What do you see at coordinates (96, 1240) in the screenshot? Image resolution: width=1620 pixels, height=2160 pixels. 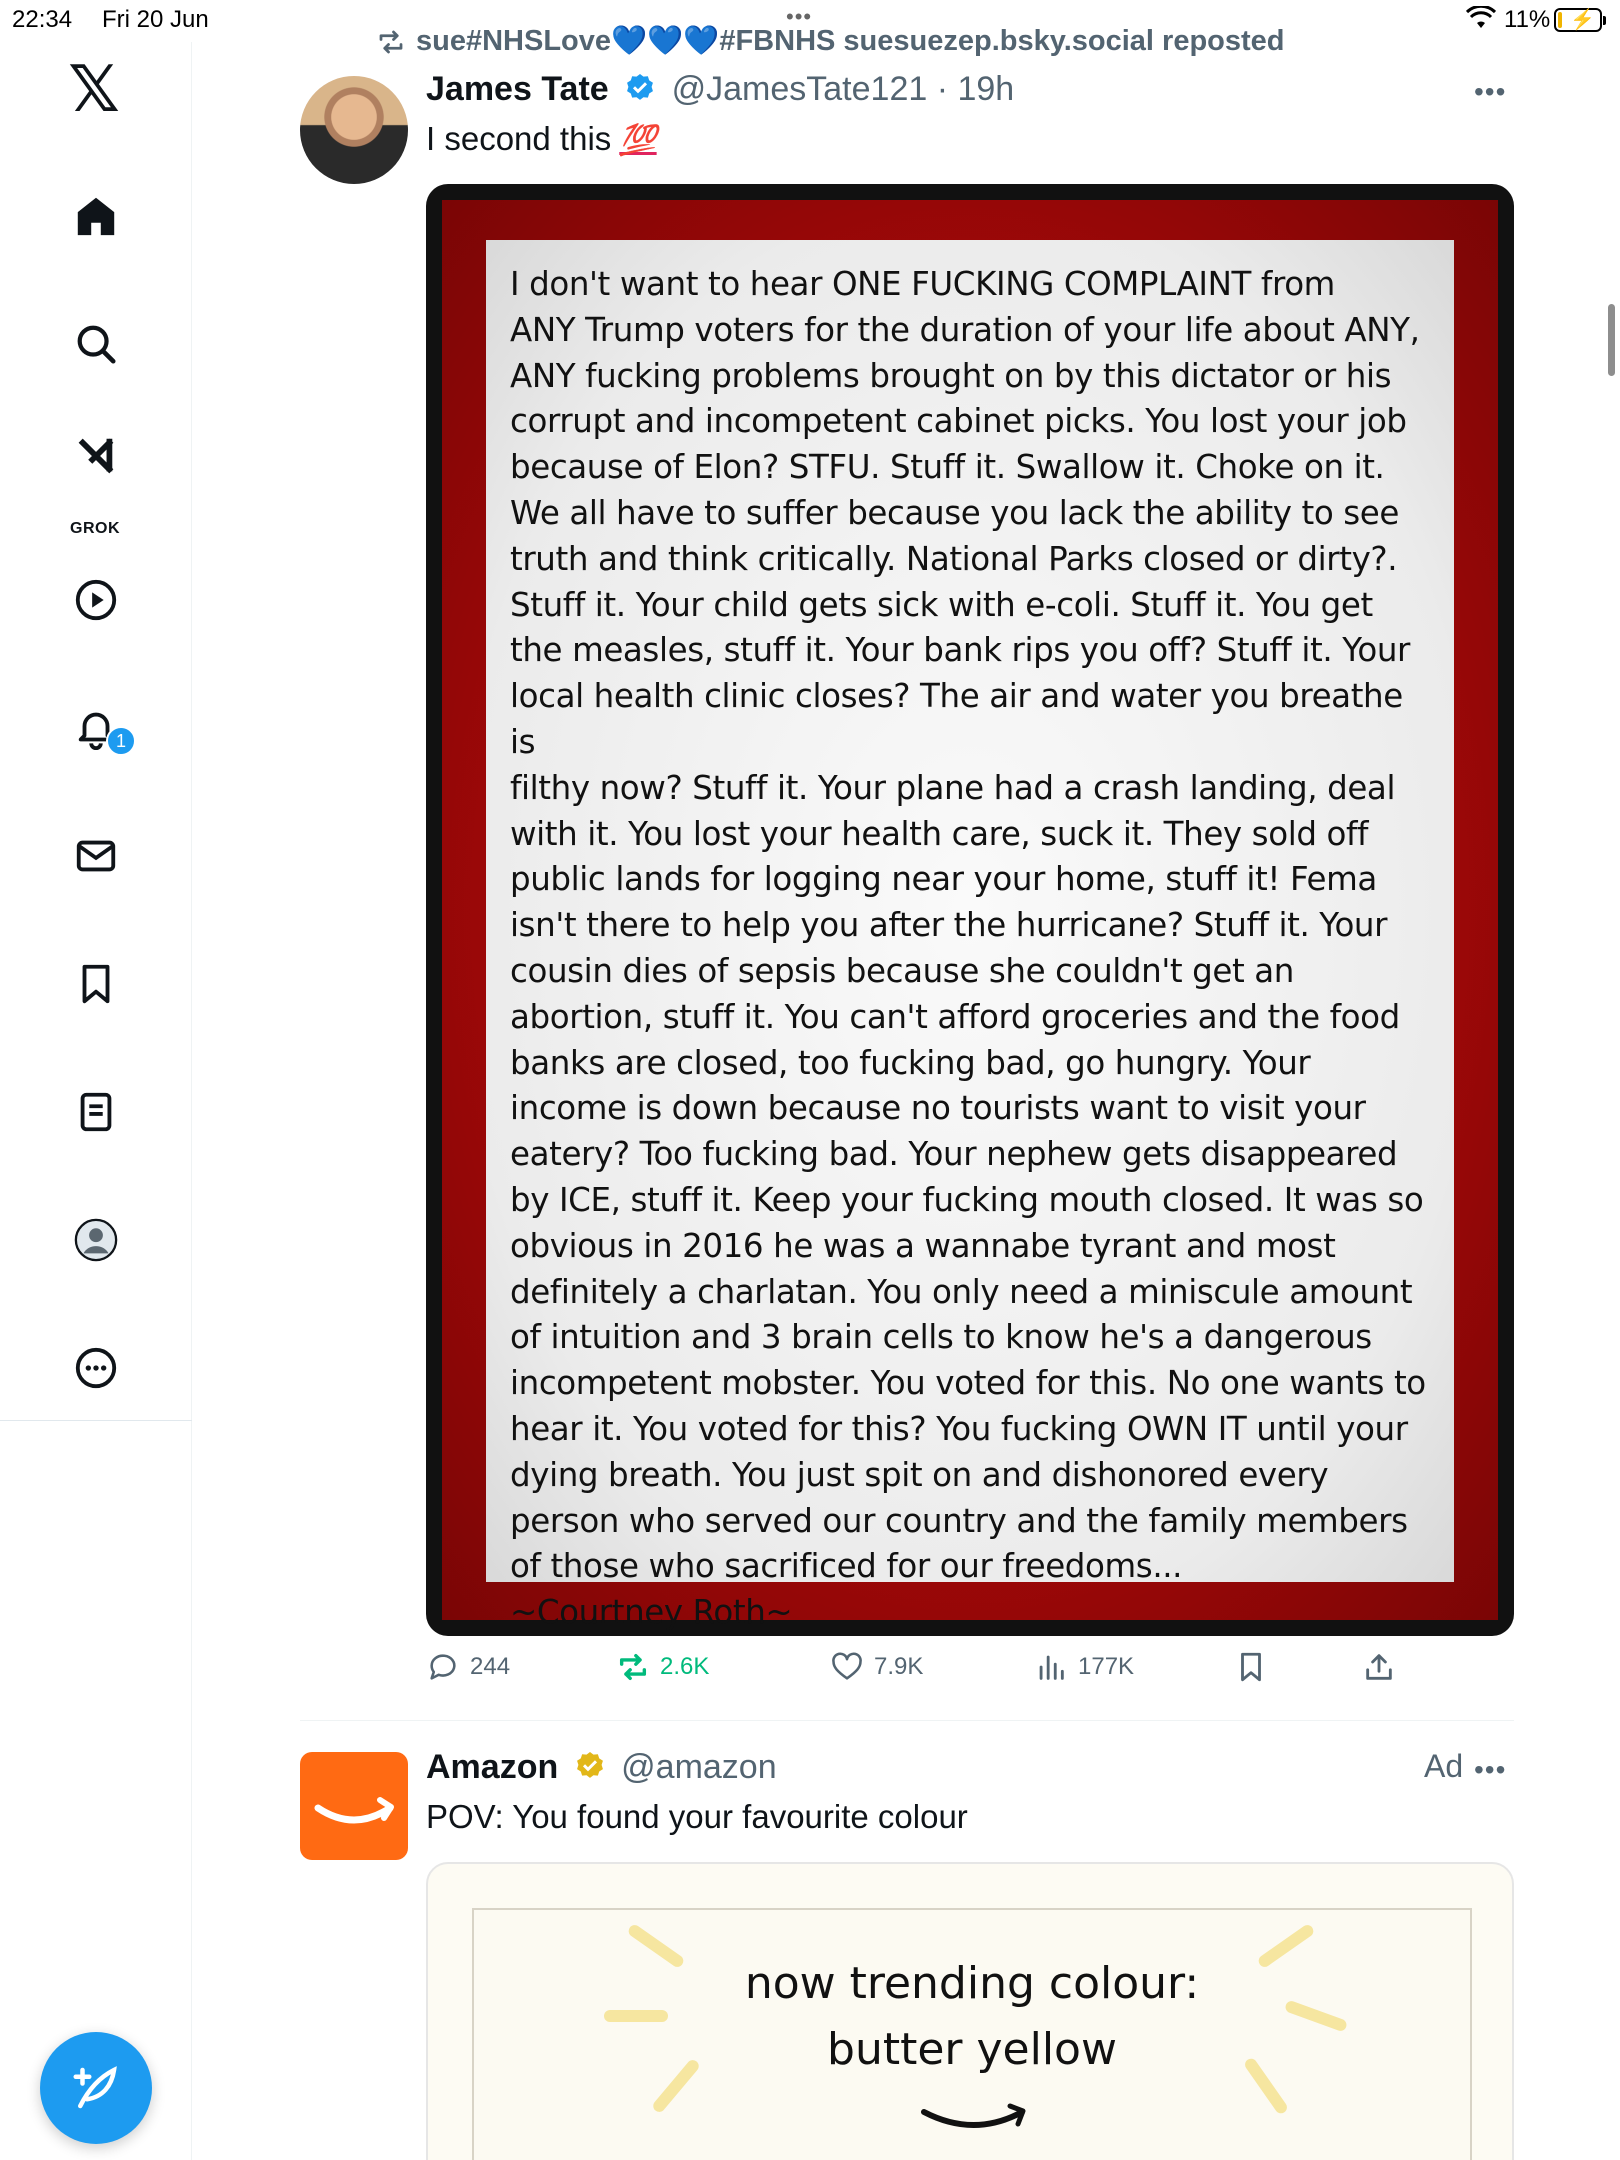 I see `profile-icon` at bounding box center [96, 1240].